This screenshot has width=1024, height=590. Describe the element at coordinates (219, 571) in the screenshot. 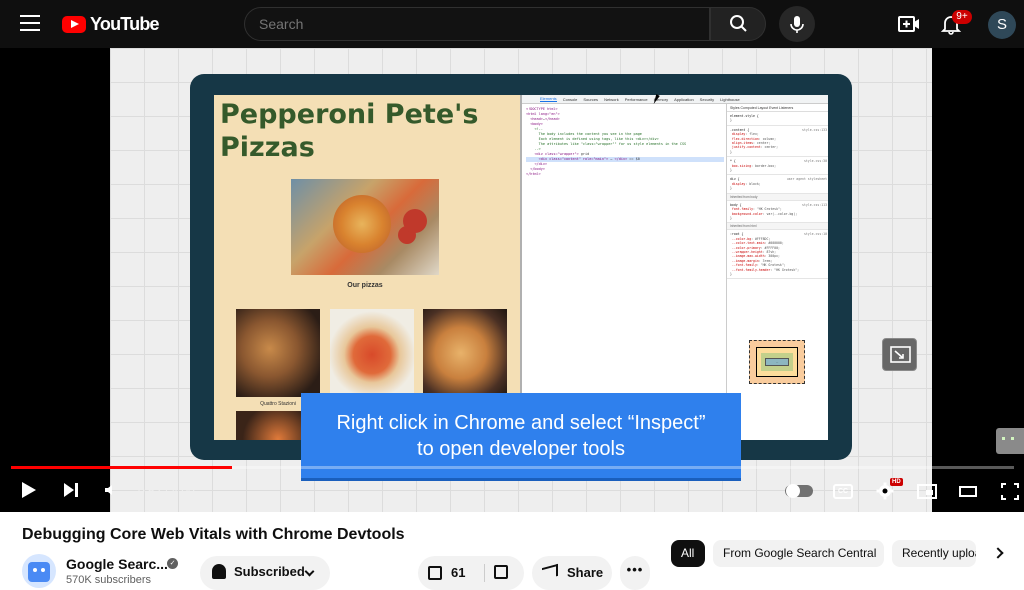

I see `bell-icon` at that location.